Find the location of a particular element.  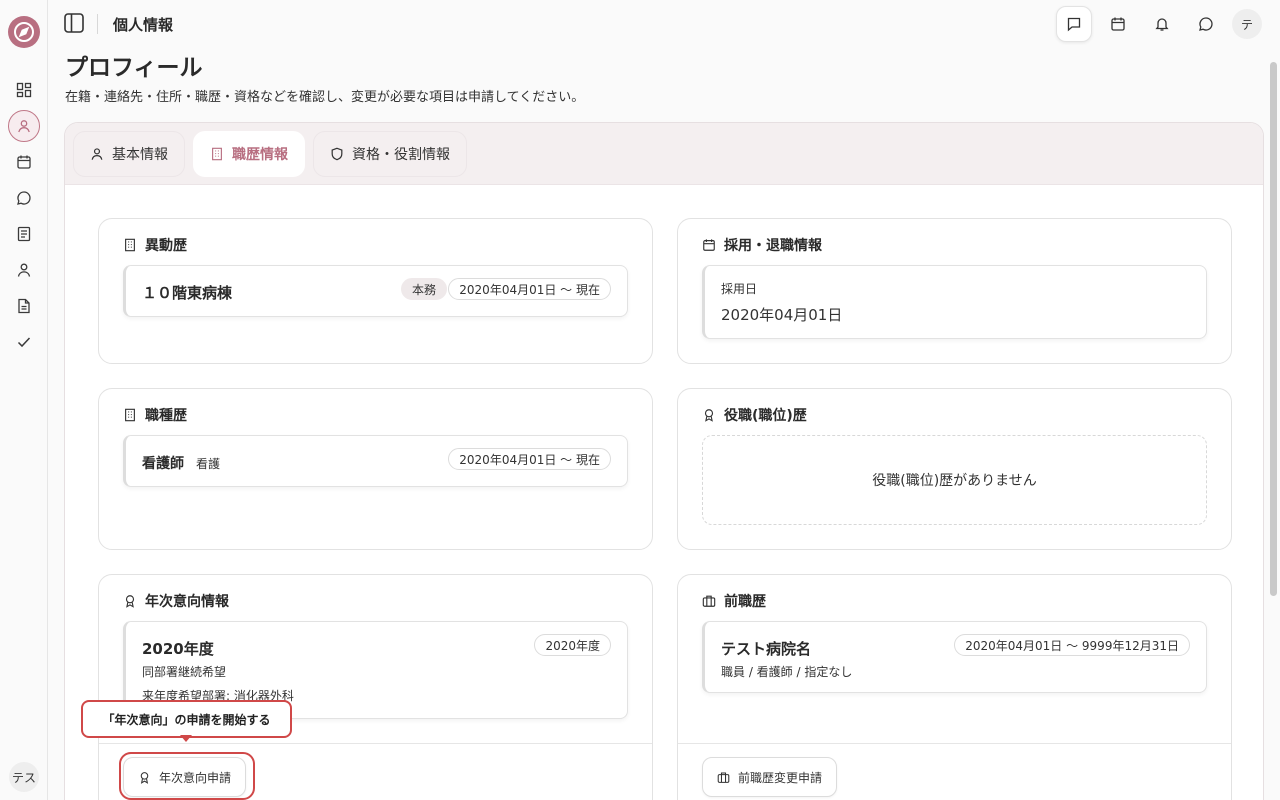

card-title: 異動歴 is located at coordinates (166, 246).